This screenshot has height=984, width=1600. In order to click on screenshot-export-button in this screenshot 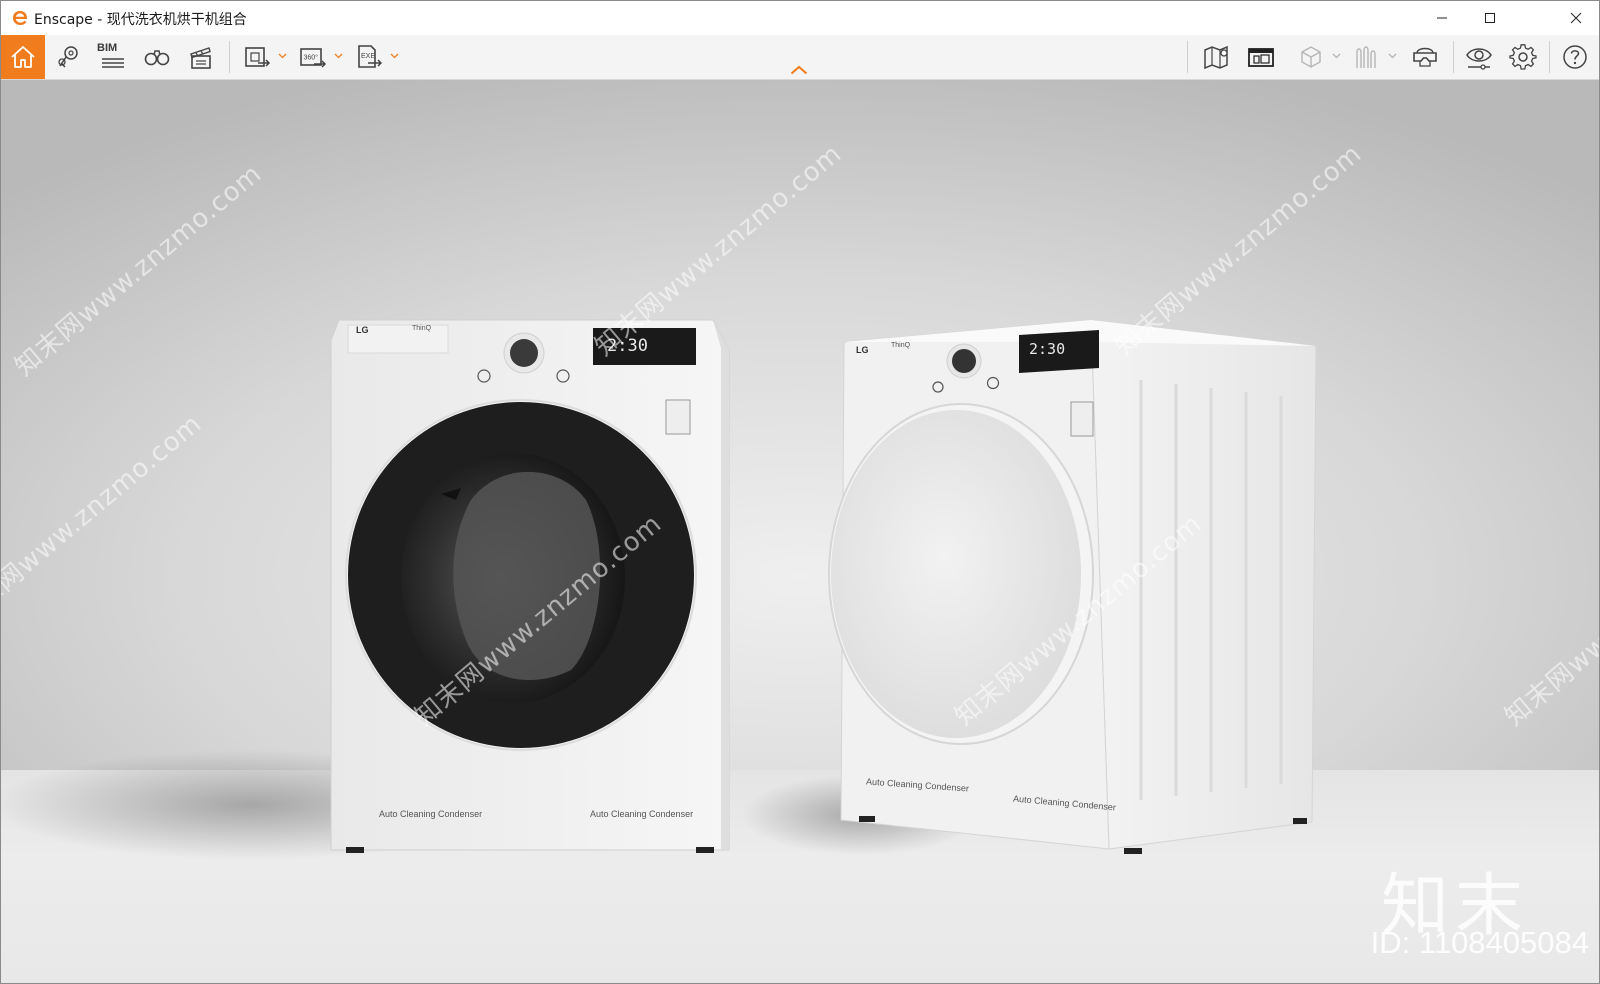, I will do `click(257, 57)`.